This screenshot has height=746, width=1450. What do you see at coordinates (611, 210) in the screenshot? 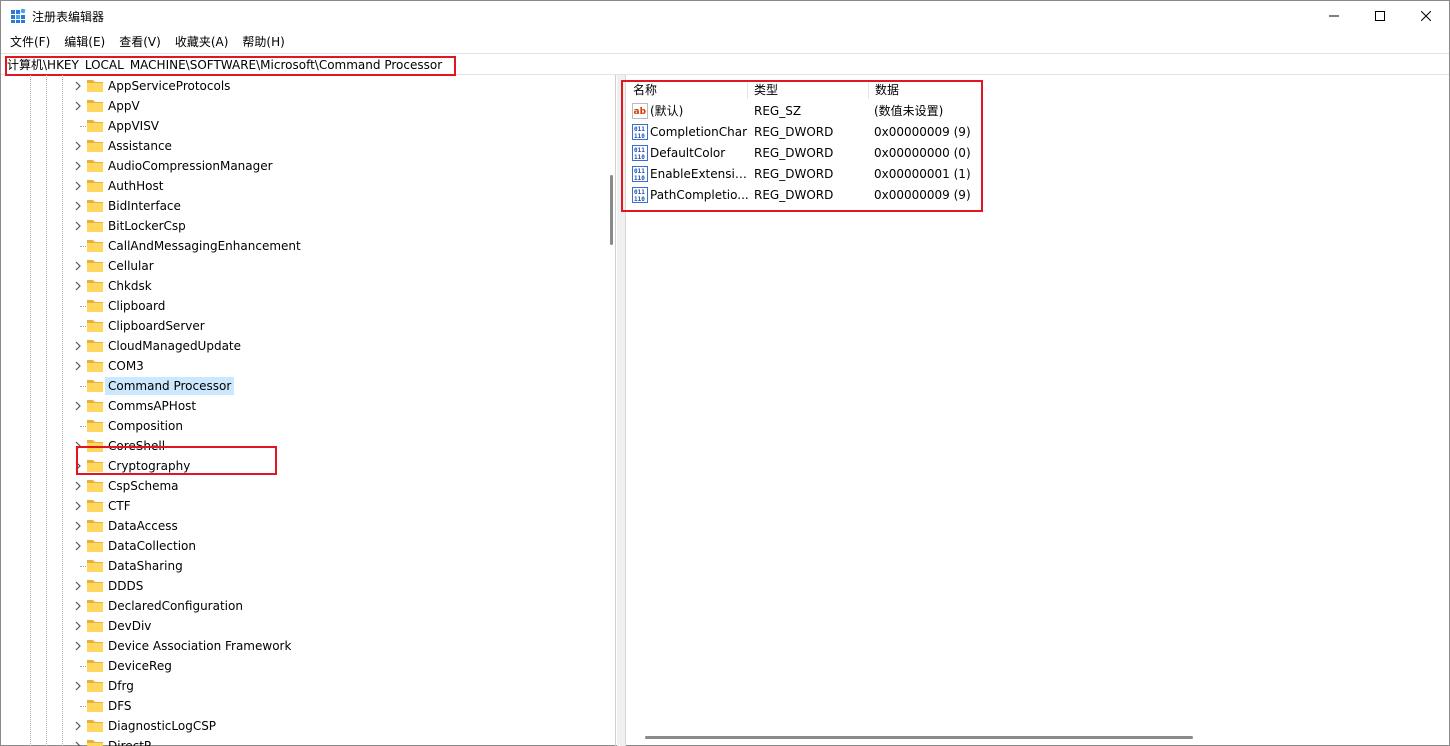
I see `tree-scrollbar-thumb` at bounding box center [611, 210].